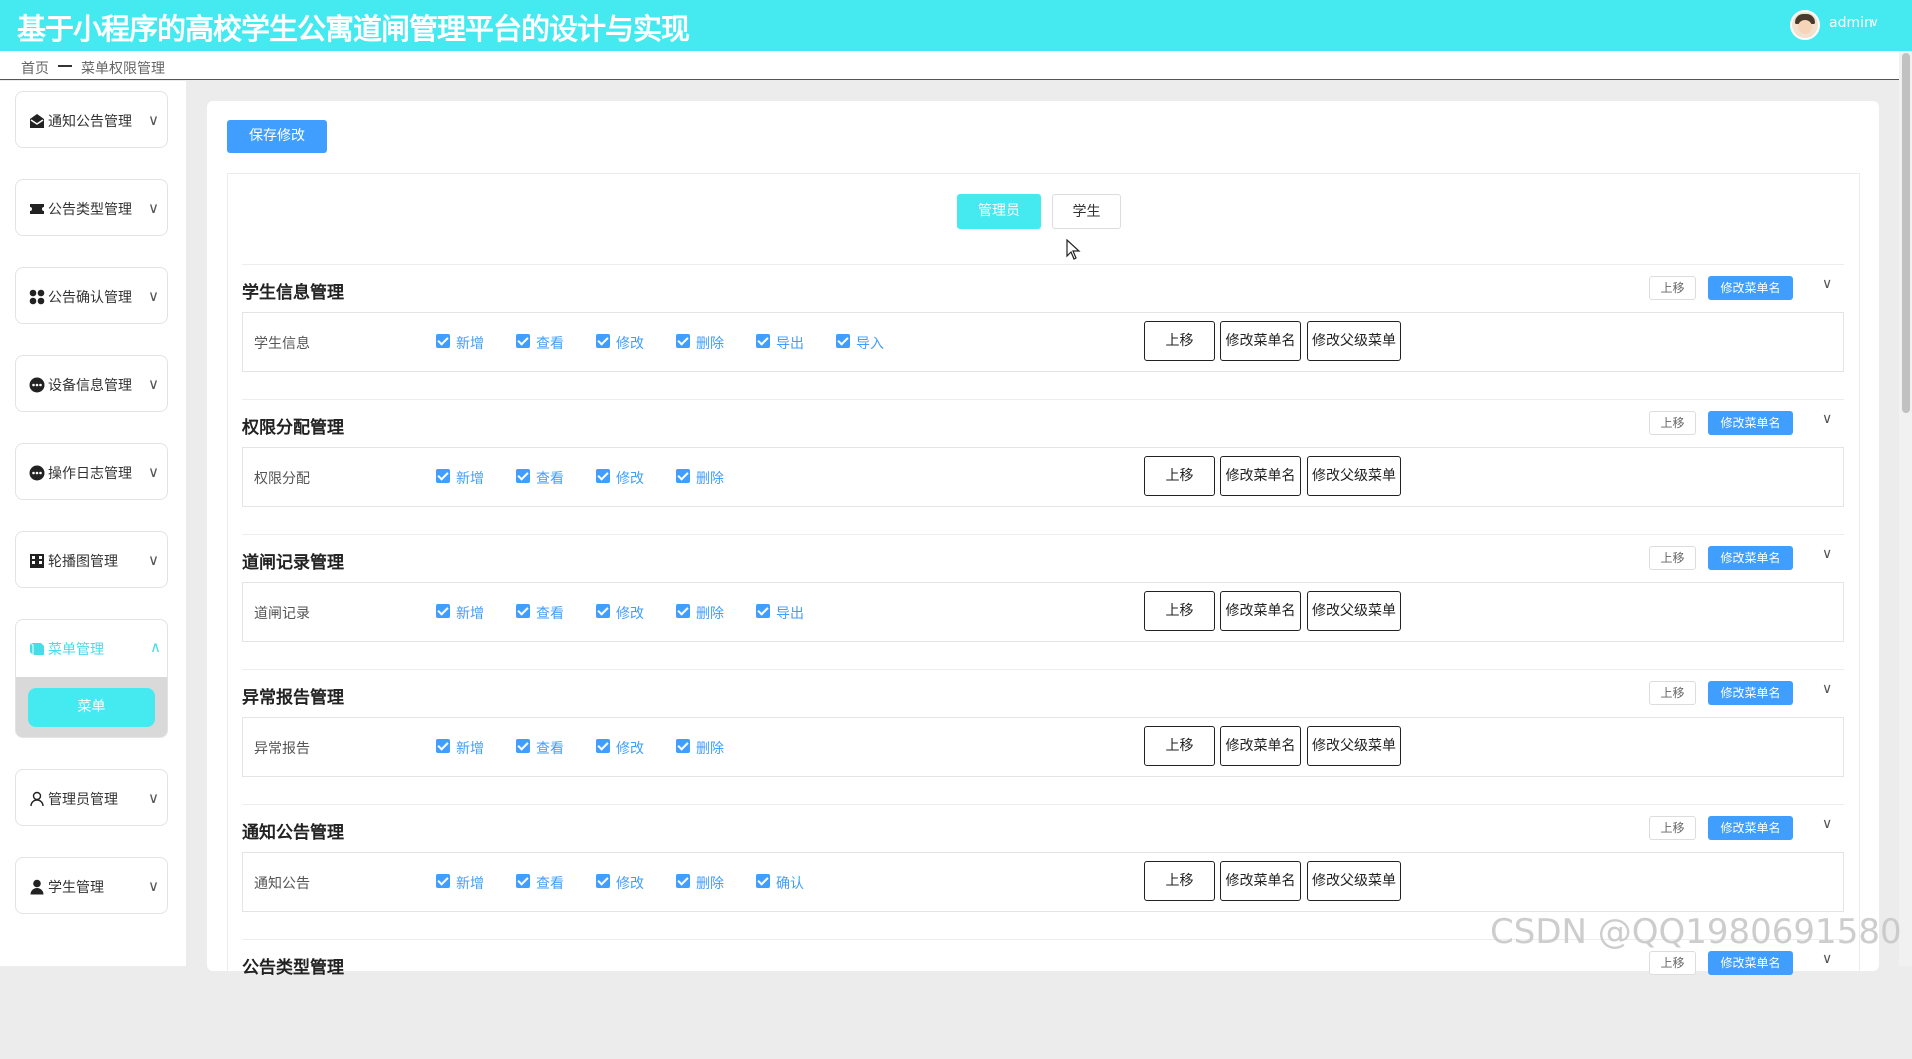 This screenshot has height=1059, width=1912. Describe the element at coordinates (91, 648) in the screenshot. I see `sidebar-item-menu-header: 菜单管理 ∧` at that location.